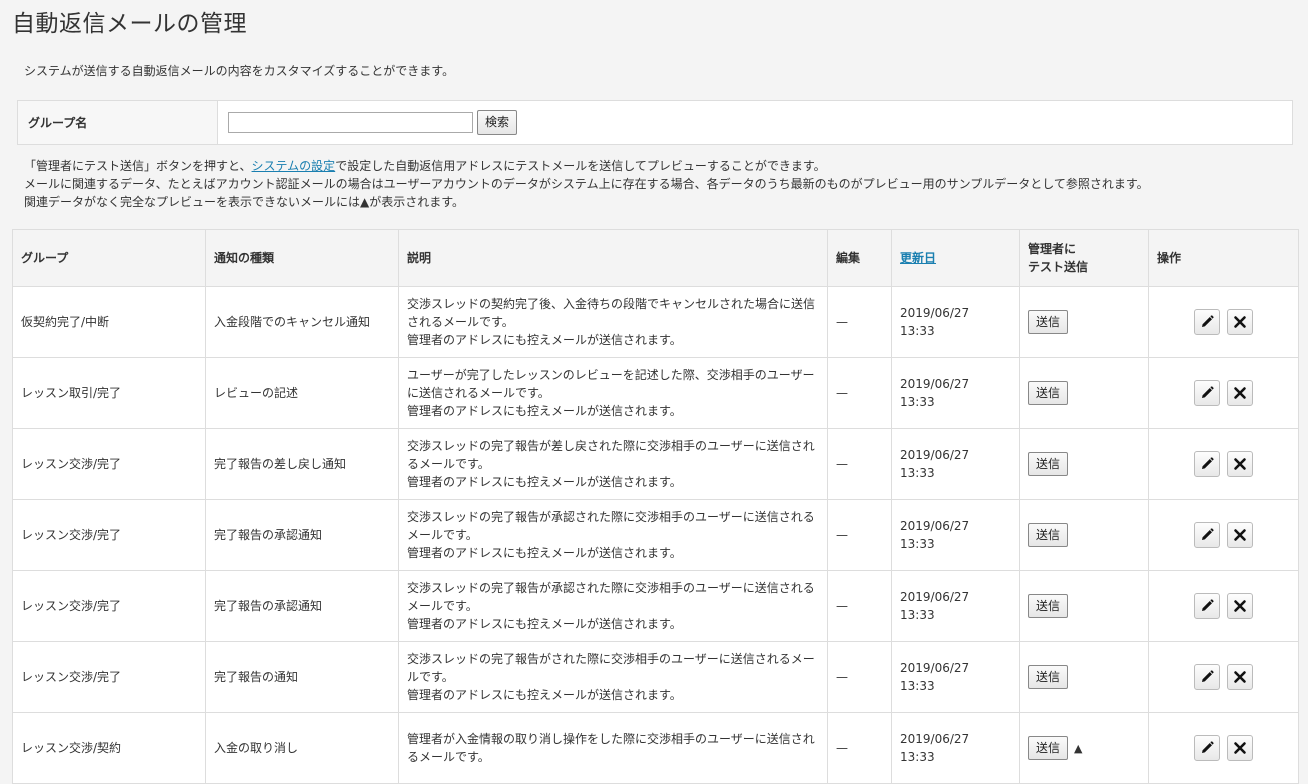 This screenshot has height=784, width=1308. I want to click on description-line-1: 交渉スレッドの完了報告が差し戻された際に交渉相手のユーザーに送信され, so click(611, 446).